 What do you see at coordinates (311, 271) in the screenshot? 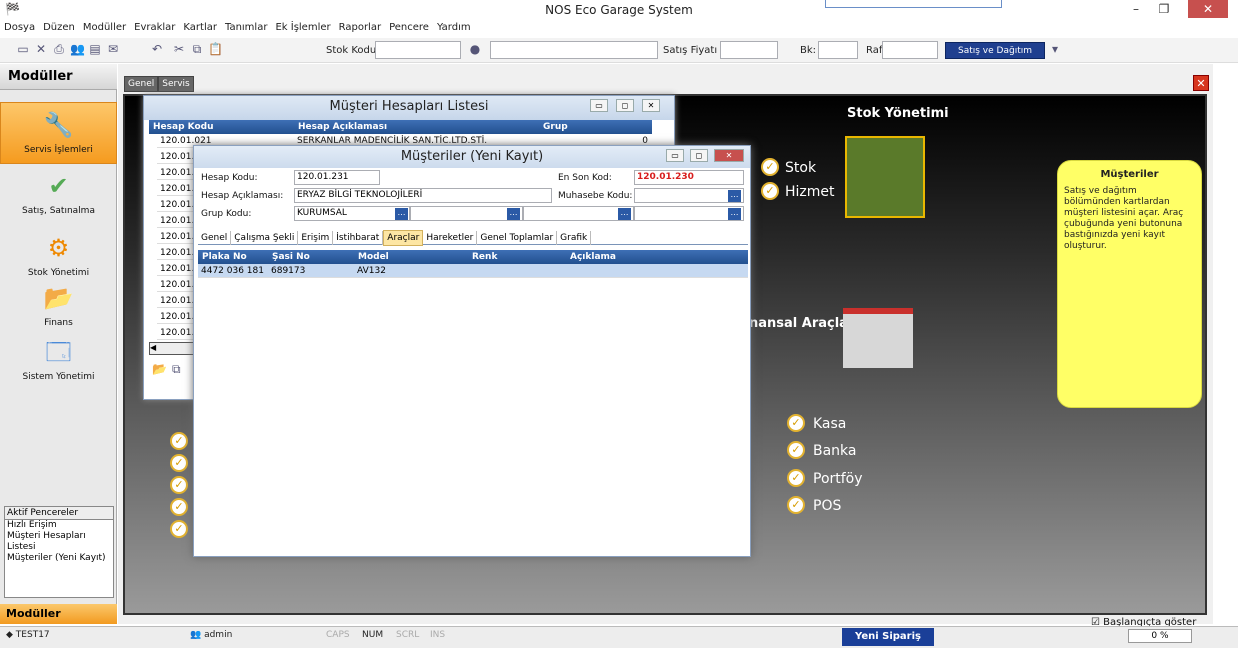
I see `table-cell-sasi: 689173` at bounding box center [311, 271].